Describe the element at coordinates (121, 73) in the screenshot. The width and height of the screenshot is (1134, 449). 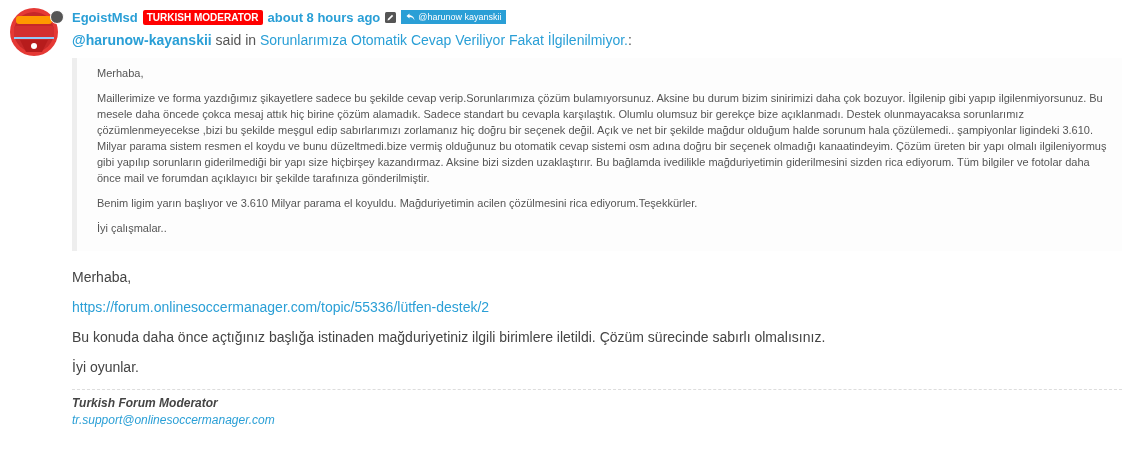
I see `quote-paragraph: Merhaba,` at that location.